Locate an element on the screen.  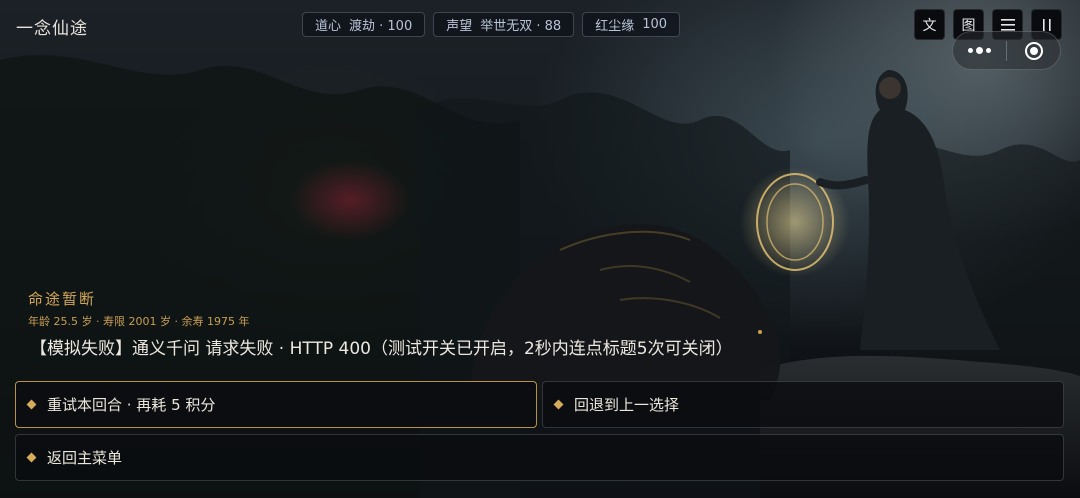
rollback-button: 回退到上一选择 is located at coordinates (803, 404).